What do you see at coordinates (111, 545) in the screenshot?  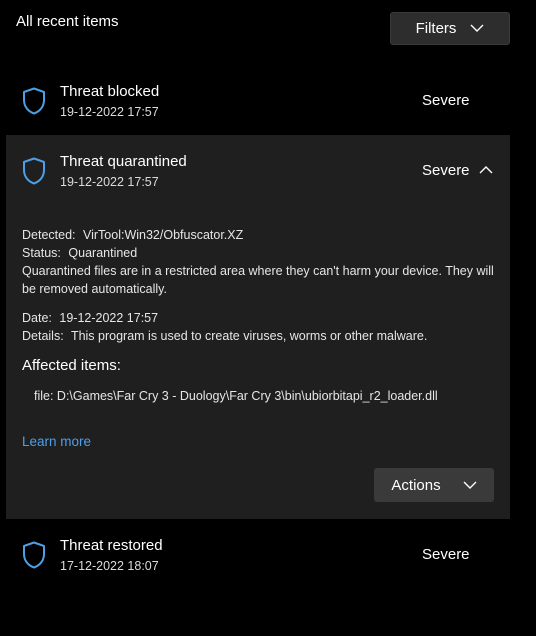 I see `threat-title: Threat restored` at bounding box center [111, 545].